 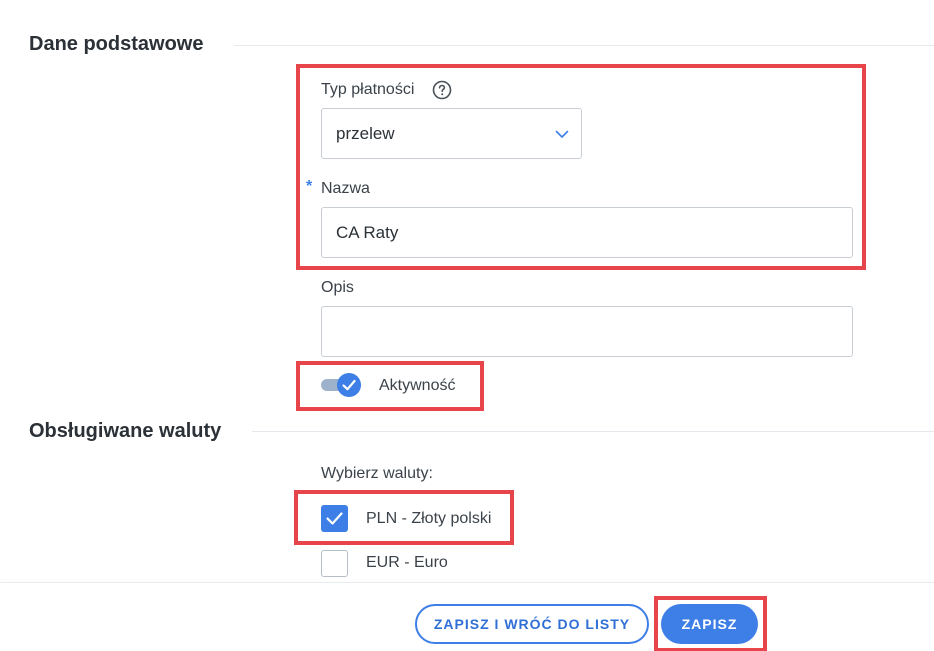 What do you see at coordinates (368, 89) in the screenshot?
I see `payment-type-label: Typ płatności` at bounding box center [368, 89].